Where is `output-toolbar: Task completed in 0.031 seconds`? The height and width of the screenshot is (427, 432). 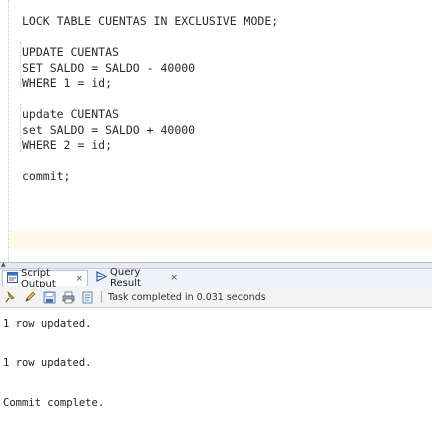 output-toolbar: Task completed in 0.031 seconds is located at coordinates (216, 297).